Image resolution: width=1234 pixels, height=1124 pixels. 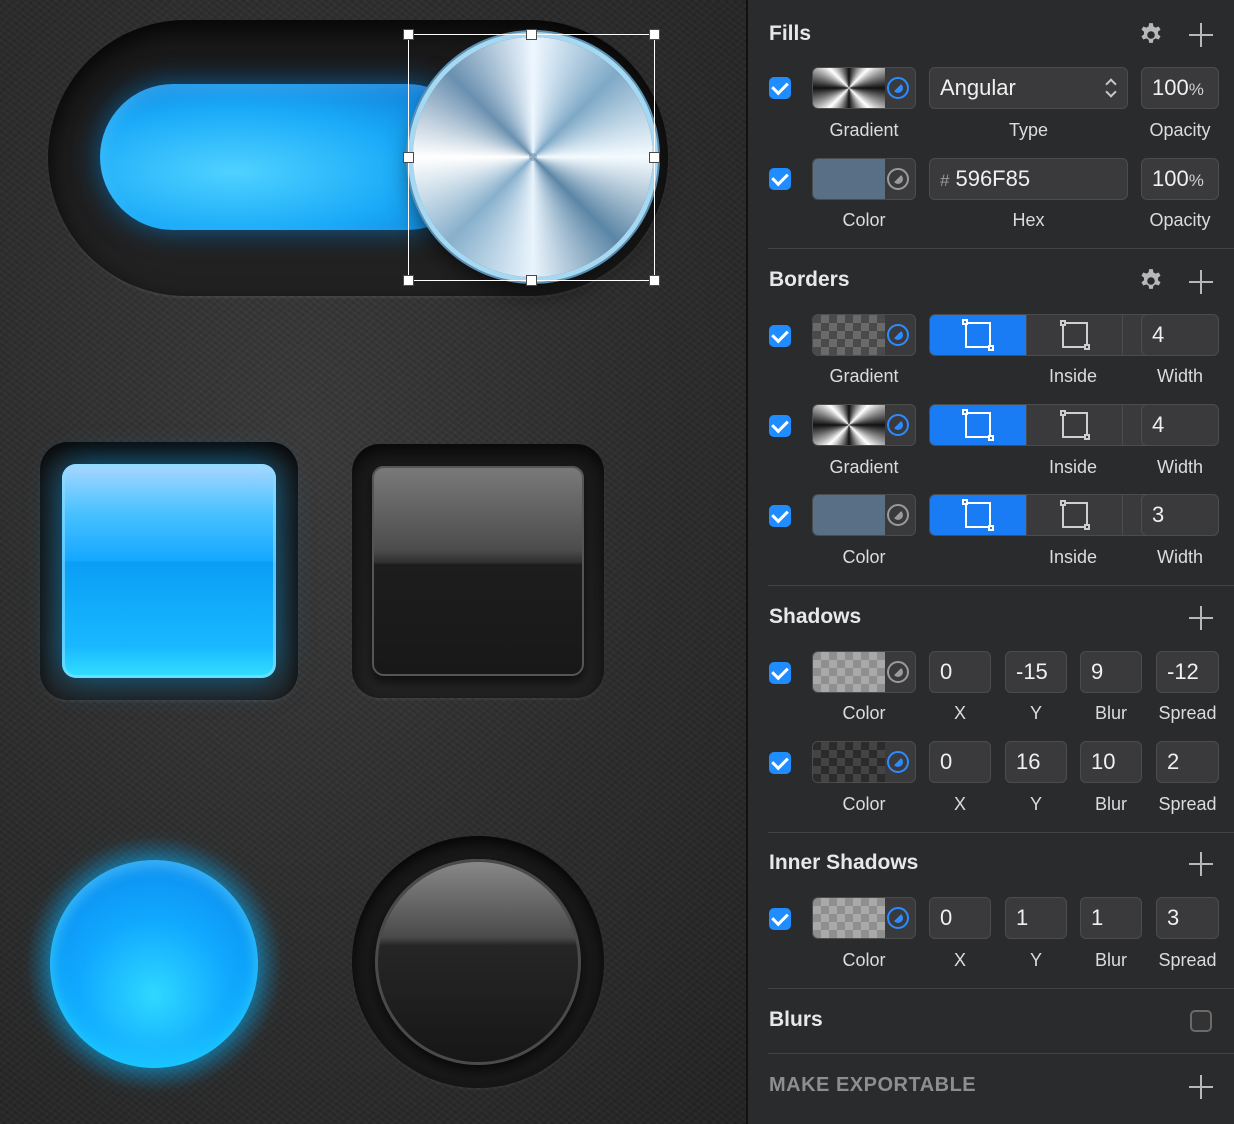 I want to click on solid-color-preview, so click(x=849, y=179).